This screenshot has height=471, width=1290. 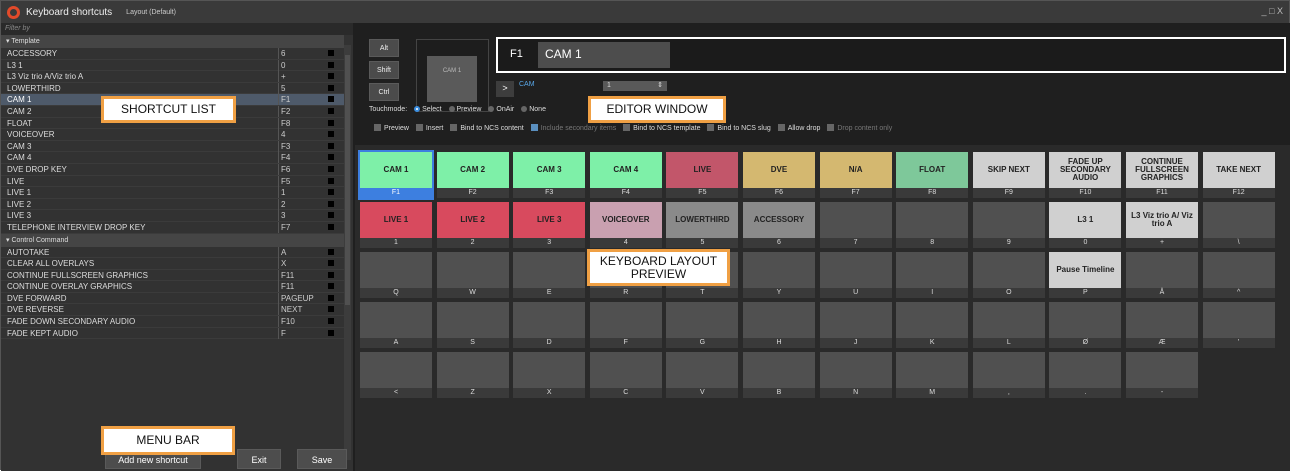 I want to click on keyboard-key: H, so click(x=779, y=325).